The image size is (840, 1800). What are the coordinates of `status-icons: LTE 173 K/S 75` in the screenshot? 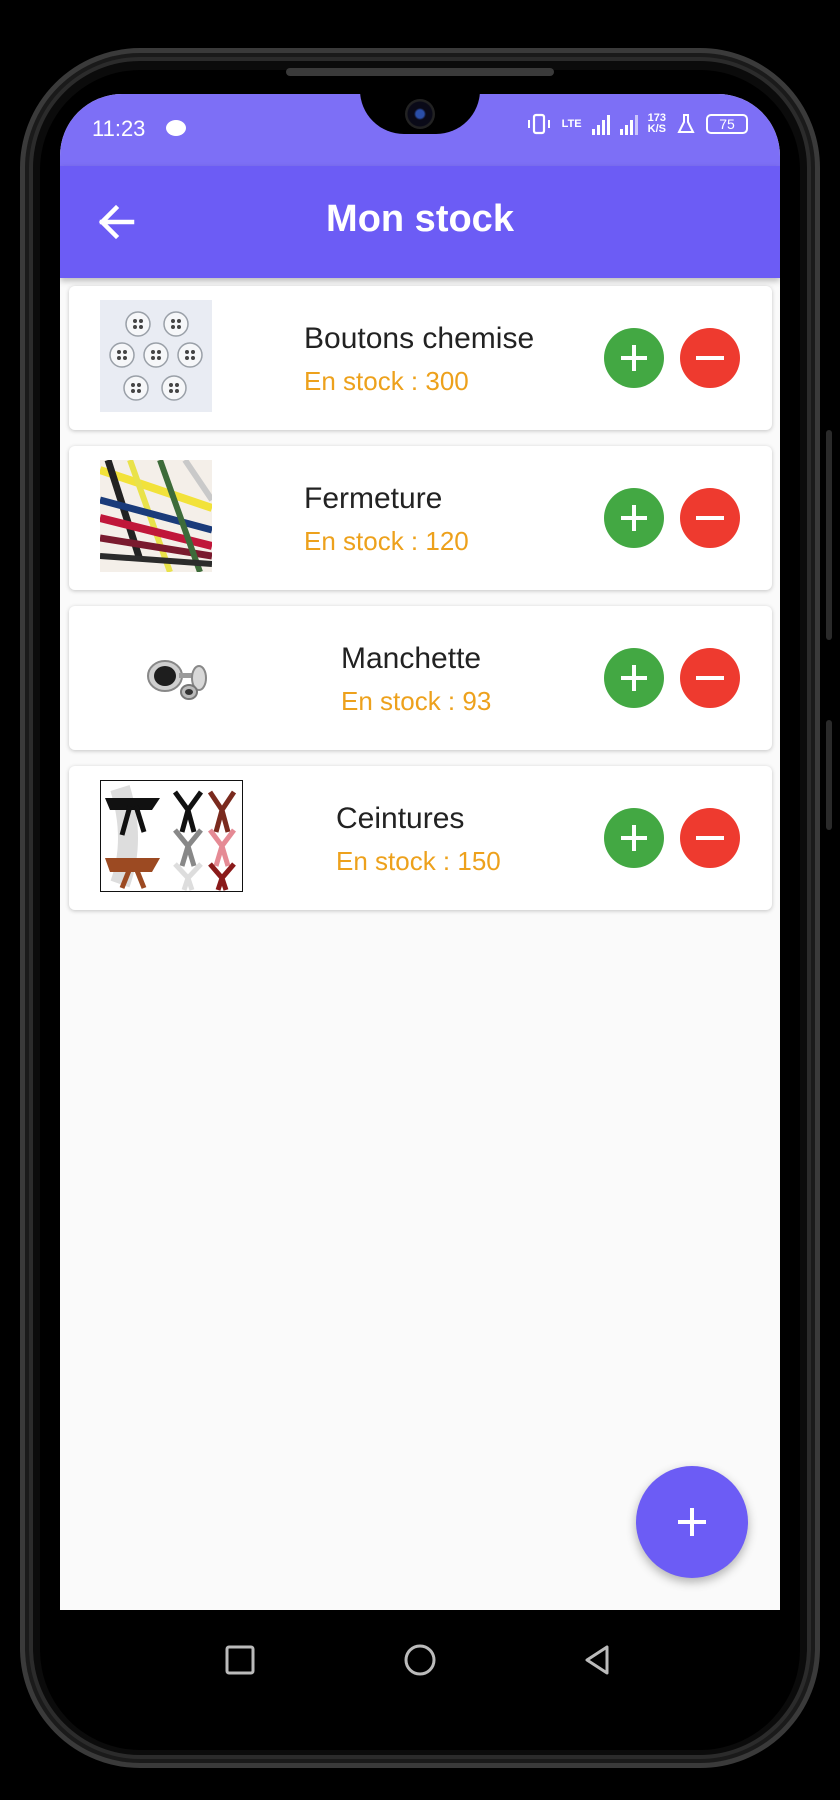 It's located at (637, 124).